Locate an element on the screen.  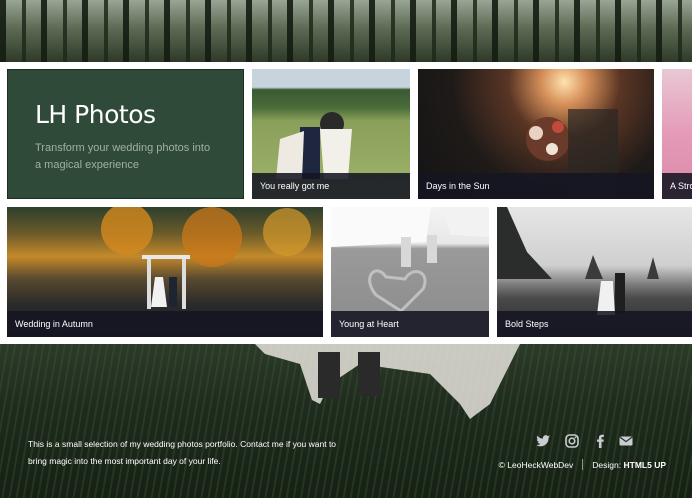
instagram-icon is located at coordinates (572, 441).